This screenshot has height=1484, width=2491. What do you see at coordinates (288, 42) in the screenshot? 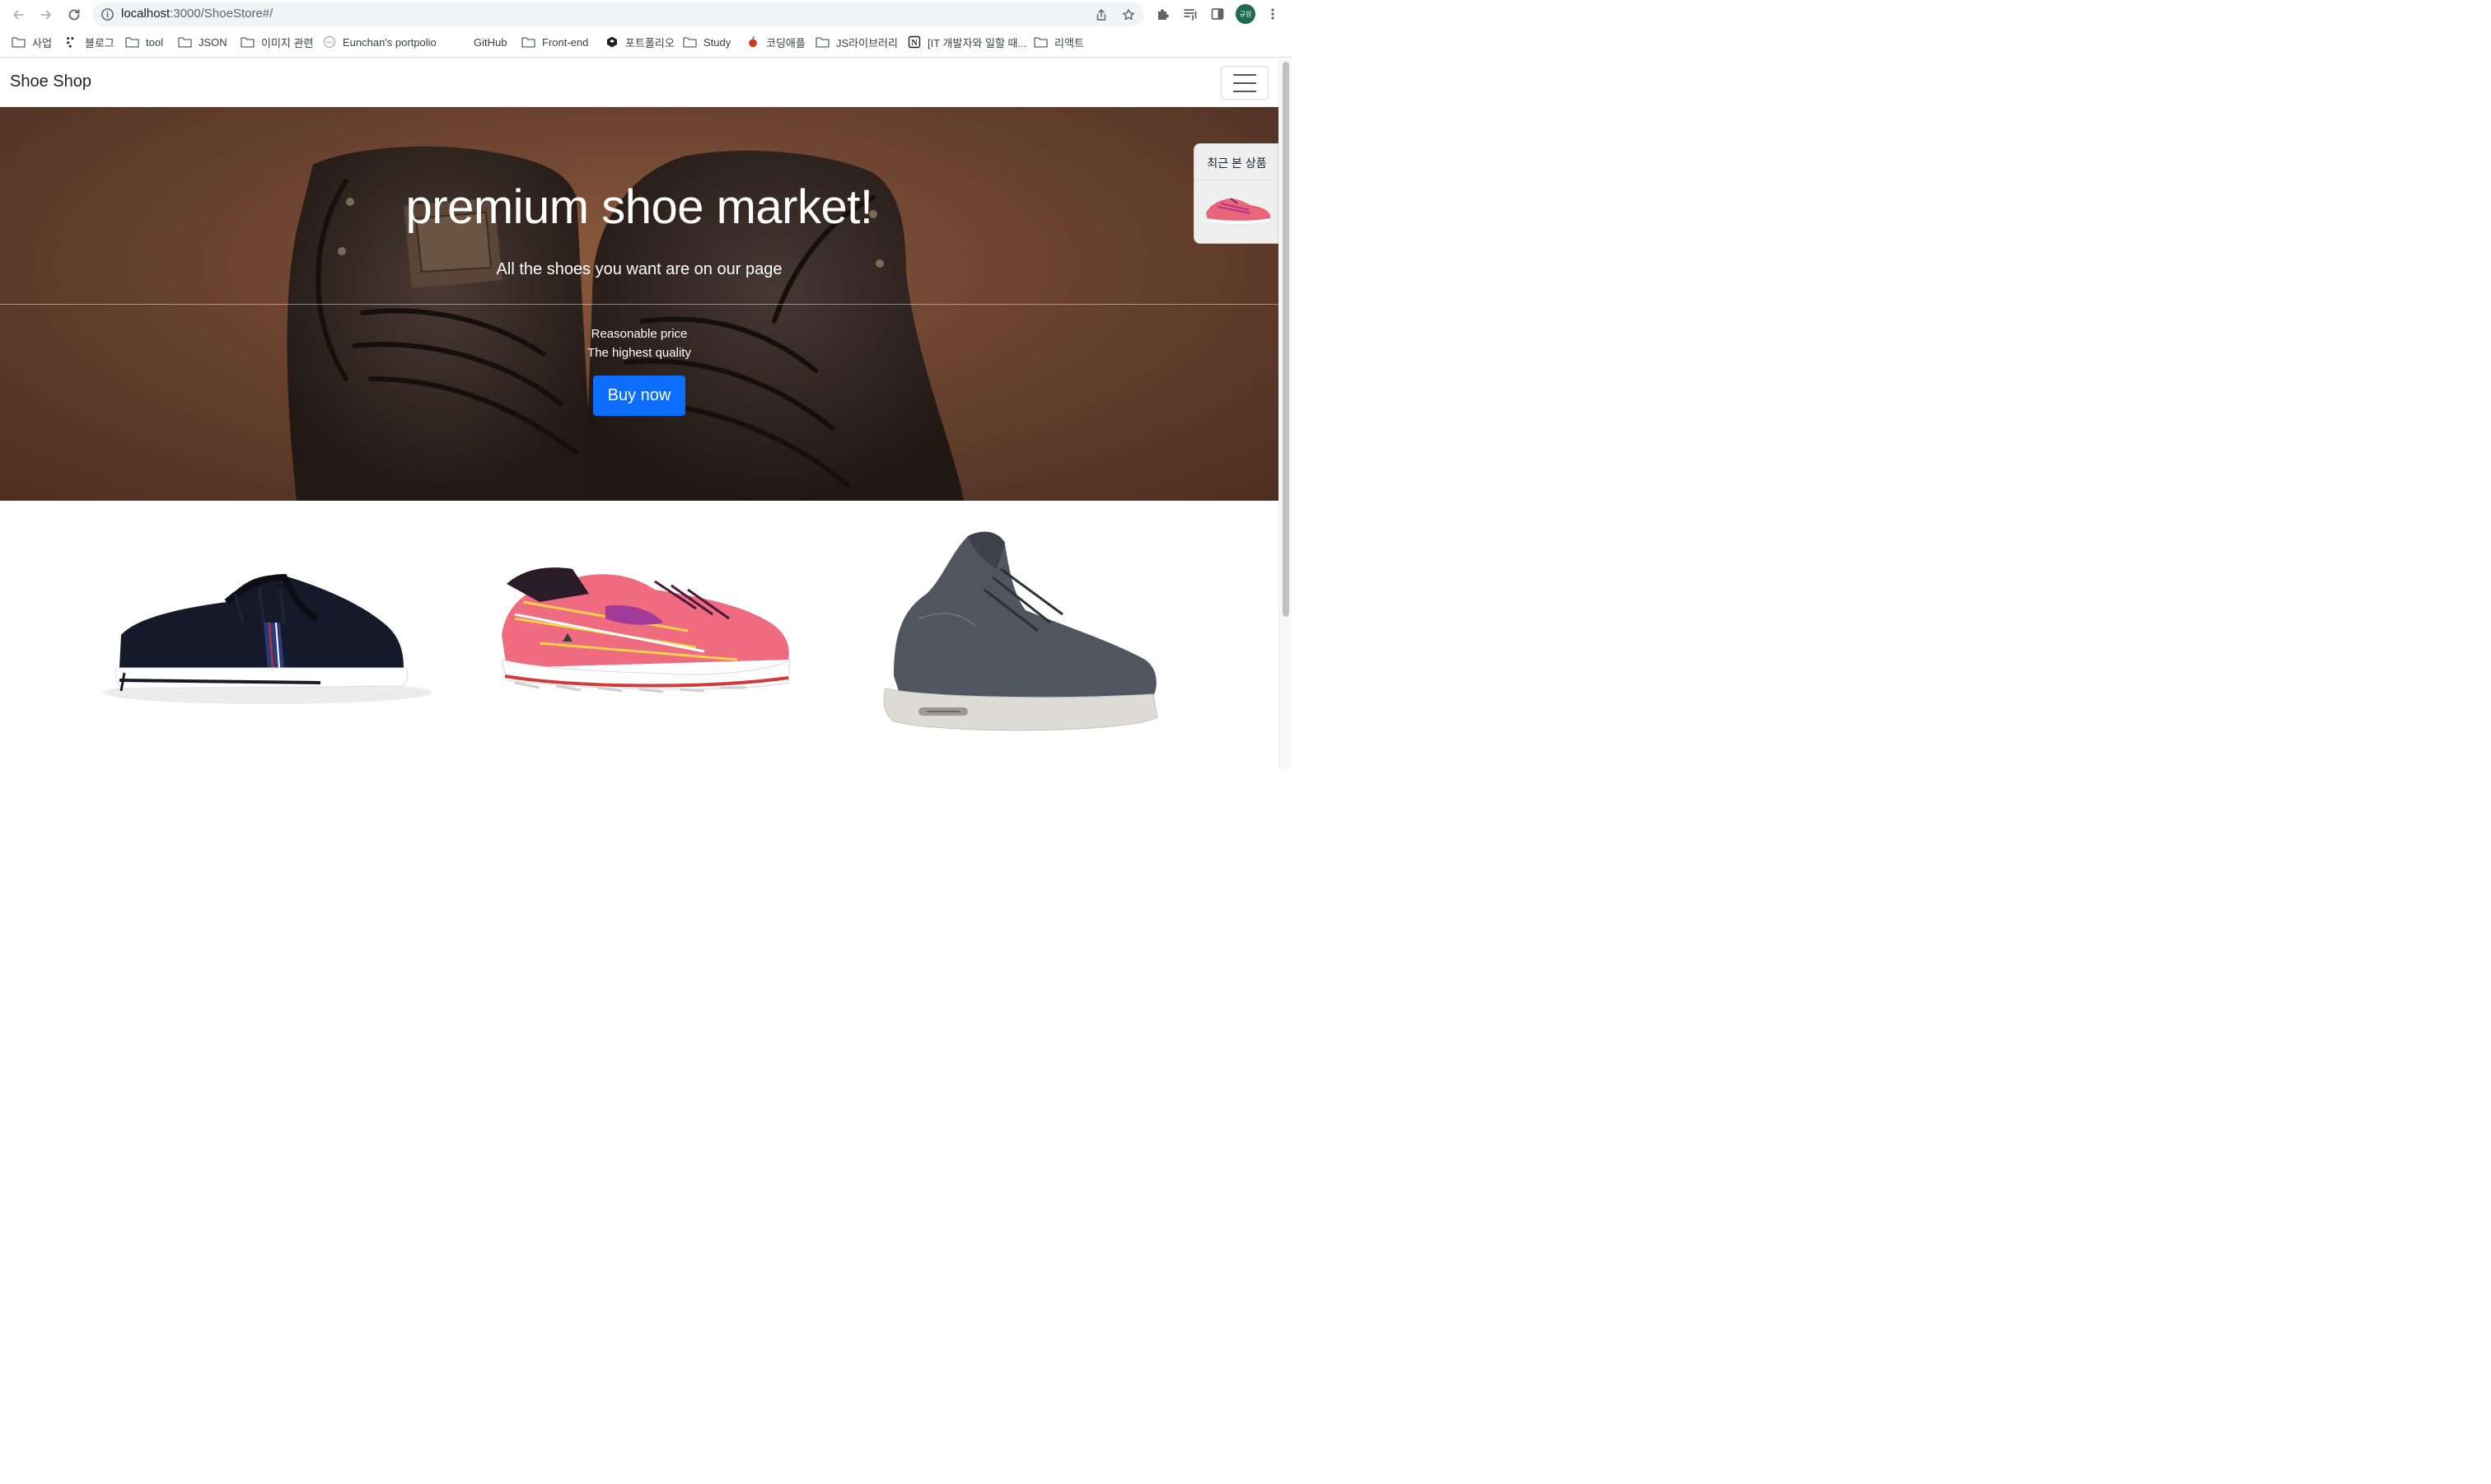
I see `bookmark-label: 이미지 관련` at bounding box center [288, 42].